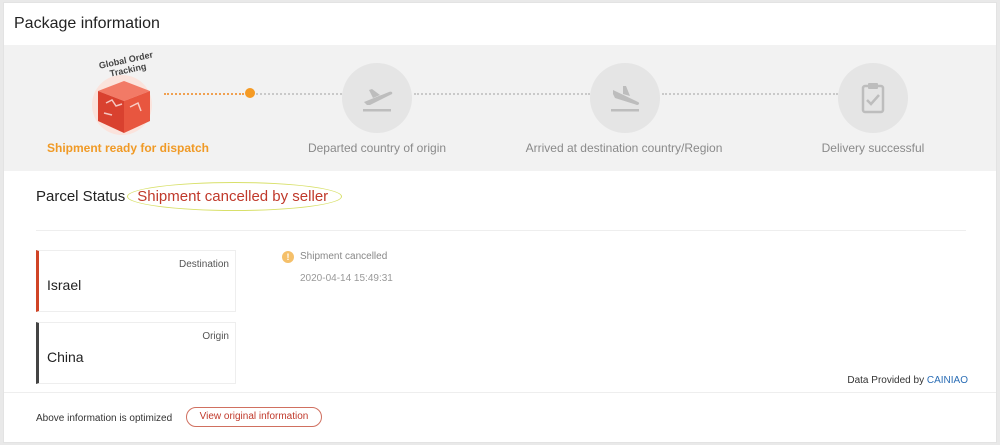 The width and height of the screenshot is (1000, 445). Describe the element at coordinates (344, 256) in the screenshot. I see `event-description: Shipment cancelled` at that location.